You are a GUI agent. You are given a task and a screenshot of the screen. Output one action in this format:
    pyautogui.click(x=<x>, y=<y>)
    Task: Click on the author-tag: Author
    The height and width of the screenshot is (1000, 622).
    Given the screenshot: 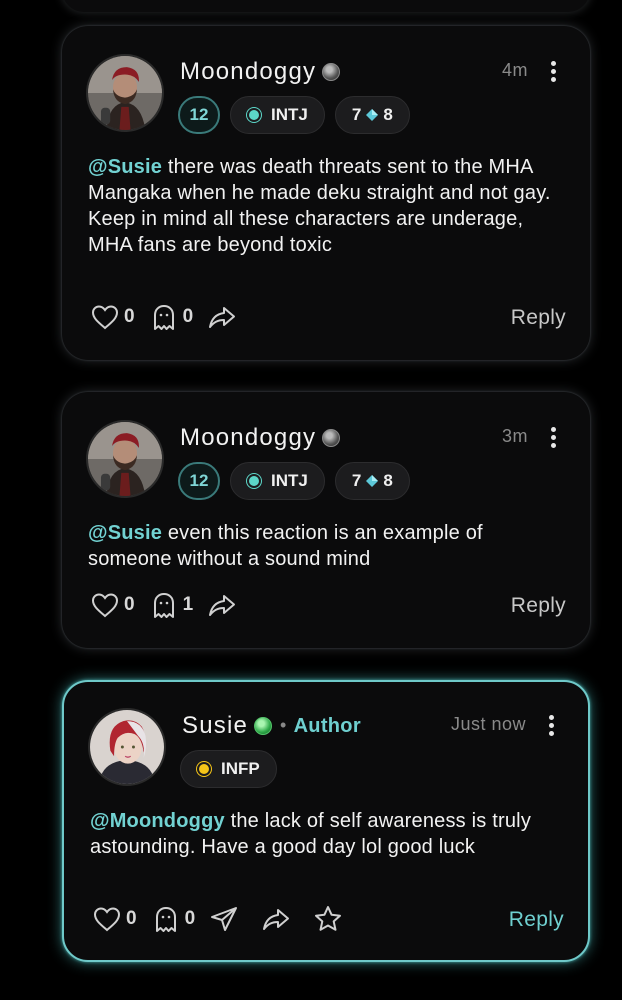 What is the action you would take?
    pyautogui.click(x=327, y=726)
    